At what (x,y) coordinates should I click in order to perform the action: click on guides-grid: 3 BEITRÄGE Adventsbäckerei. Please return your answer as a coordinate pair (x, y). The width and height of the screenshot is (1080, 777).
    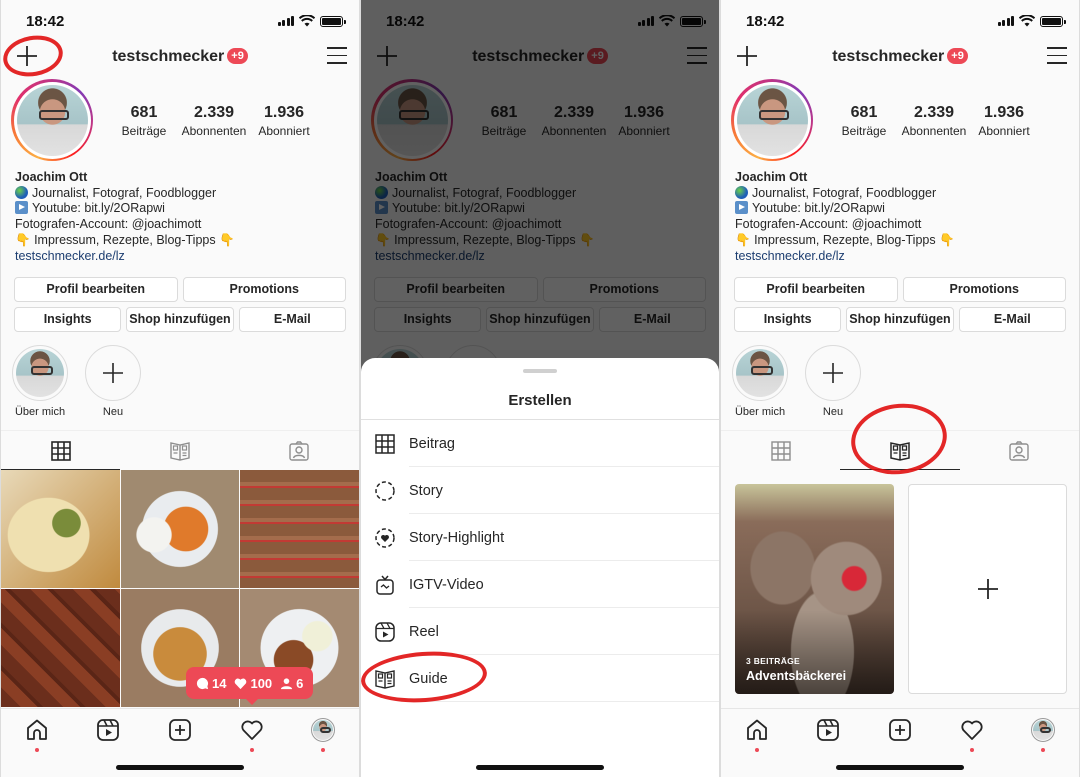
    Looking at the image, I should click on (901, 589).